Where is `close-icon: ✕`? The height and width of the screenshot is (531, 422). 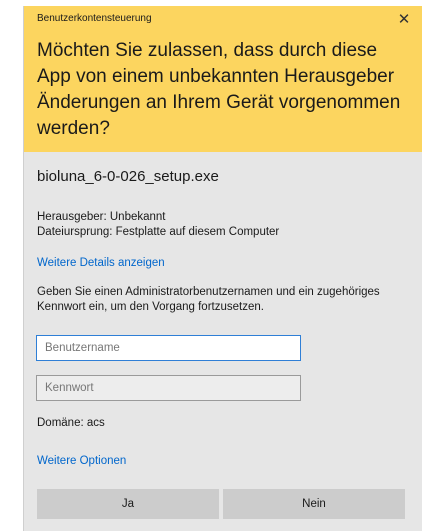 close-icon: ✕ is located at coordinates (404, 19).